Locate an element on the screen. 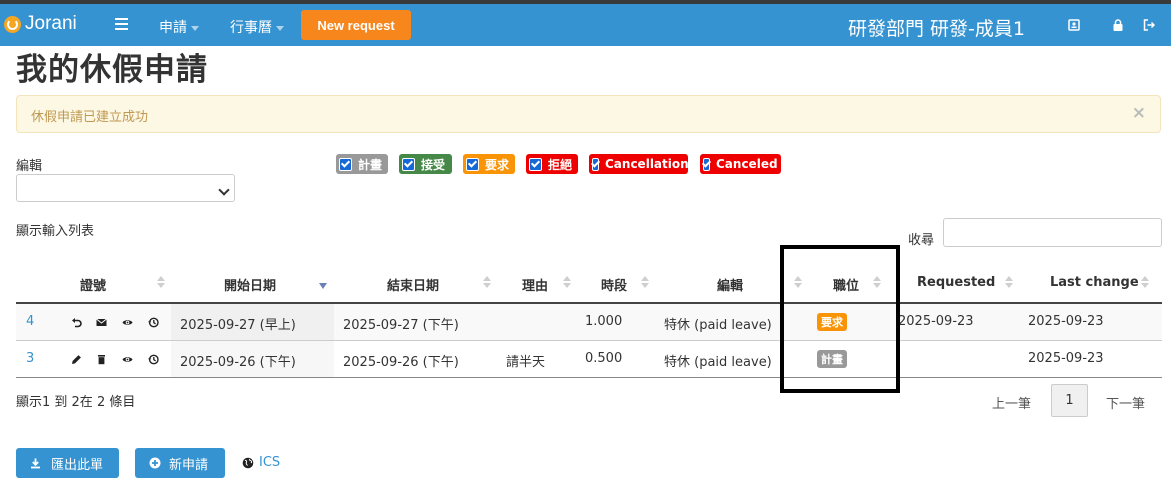 This screenshot has height=479, width=1171. export-button: 匯出此單 is located at coordinates (67, 463).